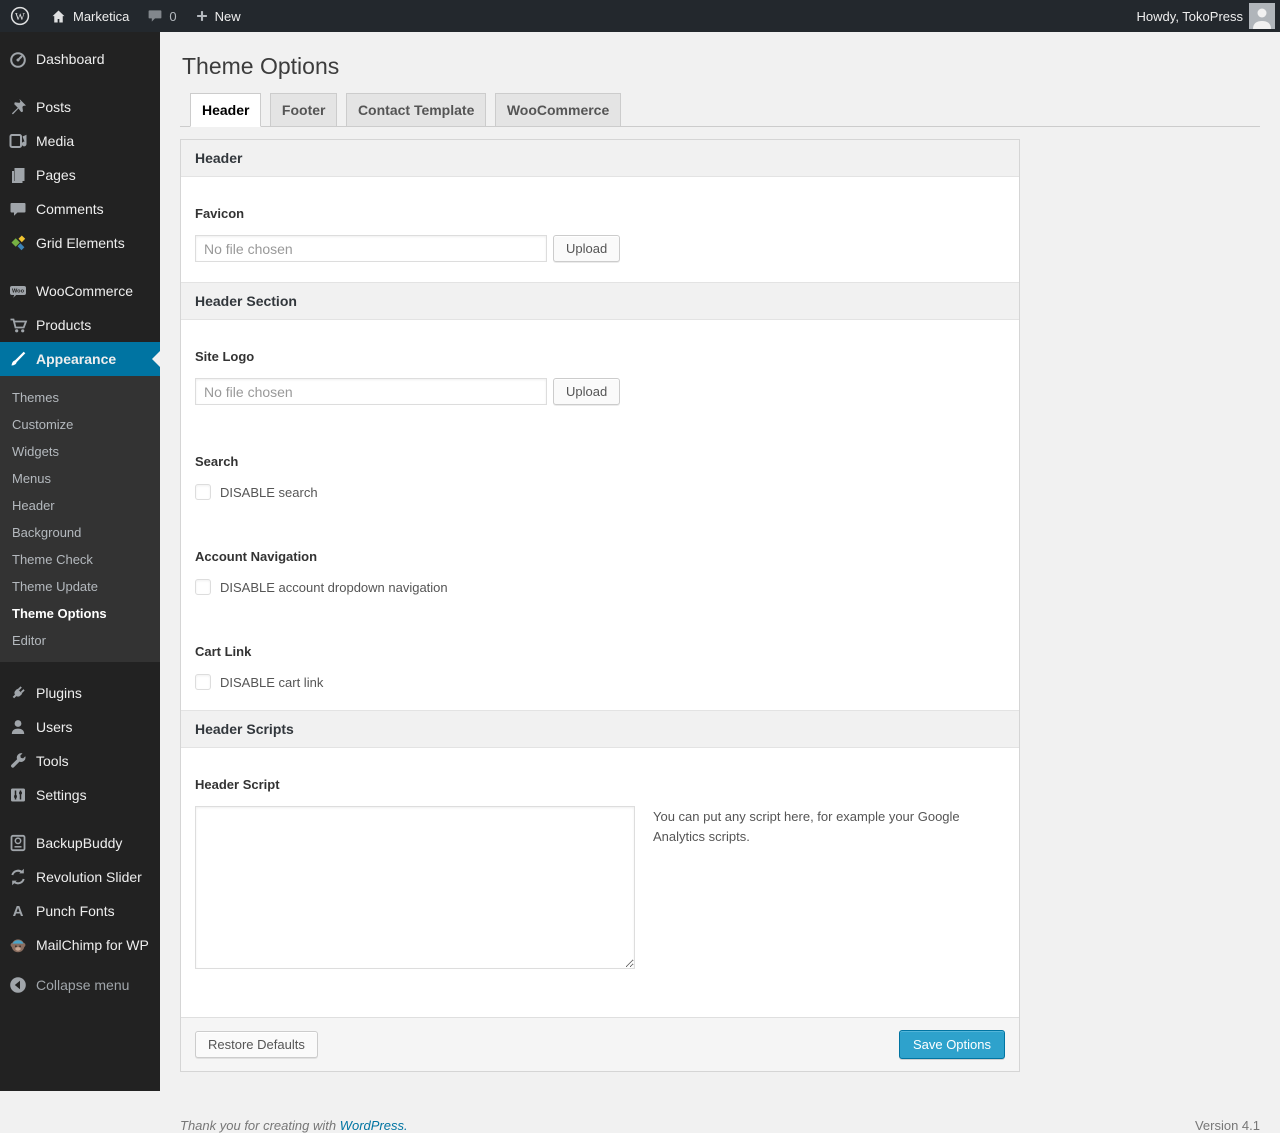  I want to click on sidebar-item-label: MailChimp for WP, so click(92, 945).